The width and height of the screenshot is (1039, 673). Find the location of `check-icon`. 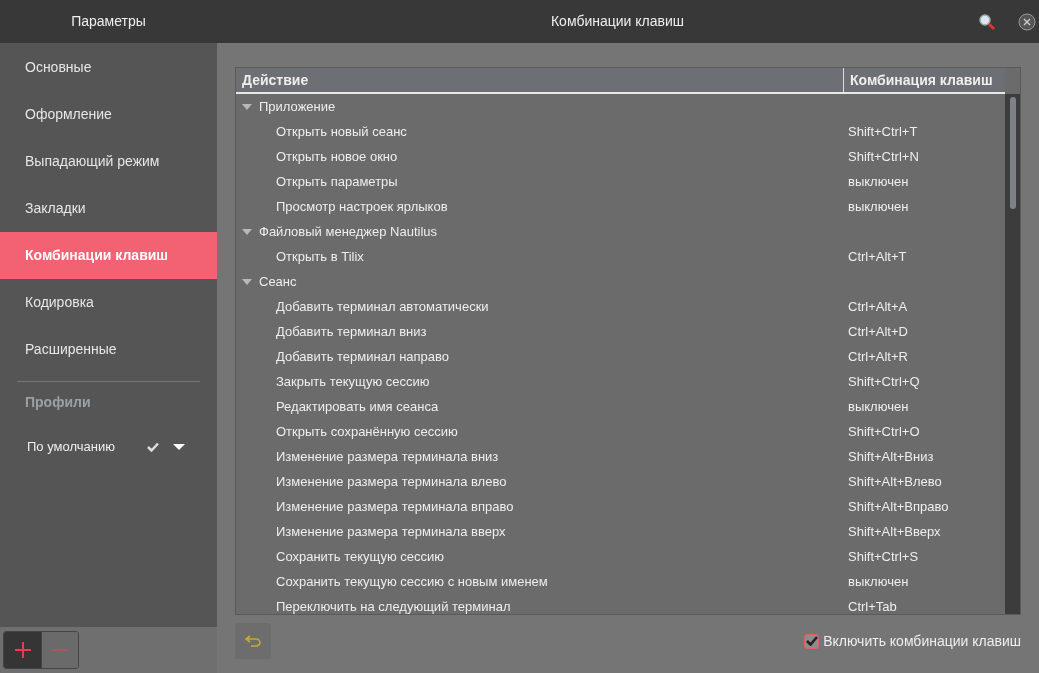

check-icon is located at coordinates (811, 641).